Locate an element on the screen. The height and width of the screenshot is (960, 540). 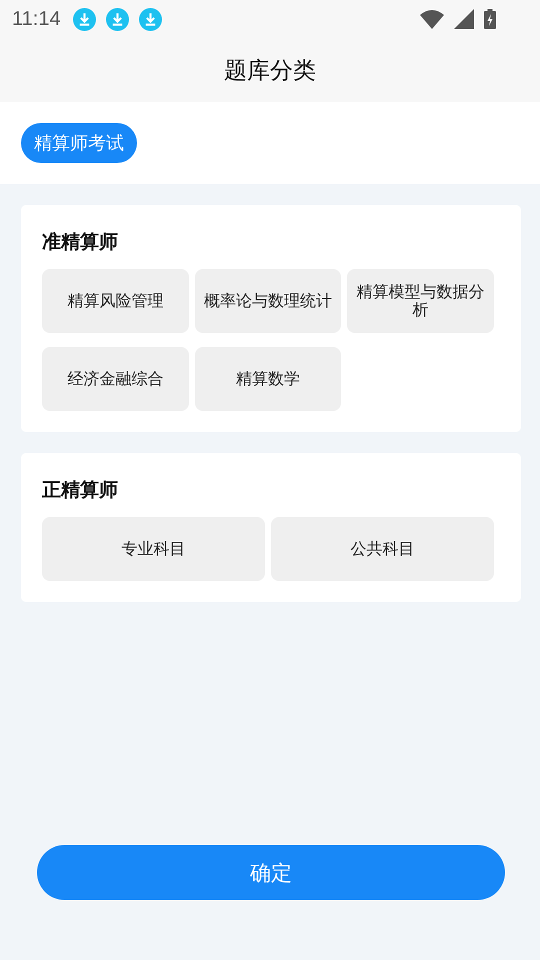
signal-icon is located at coordinates (464, 19).